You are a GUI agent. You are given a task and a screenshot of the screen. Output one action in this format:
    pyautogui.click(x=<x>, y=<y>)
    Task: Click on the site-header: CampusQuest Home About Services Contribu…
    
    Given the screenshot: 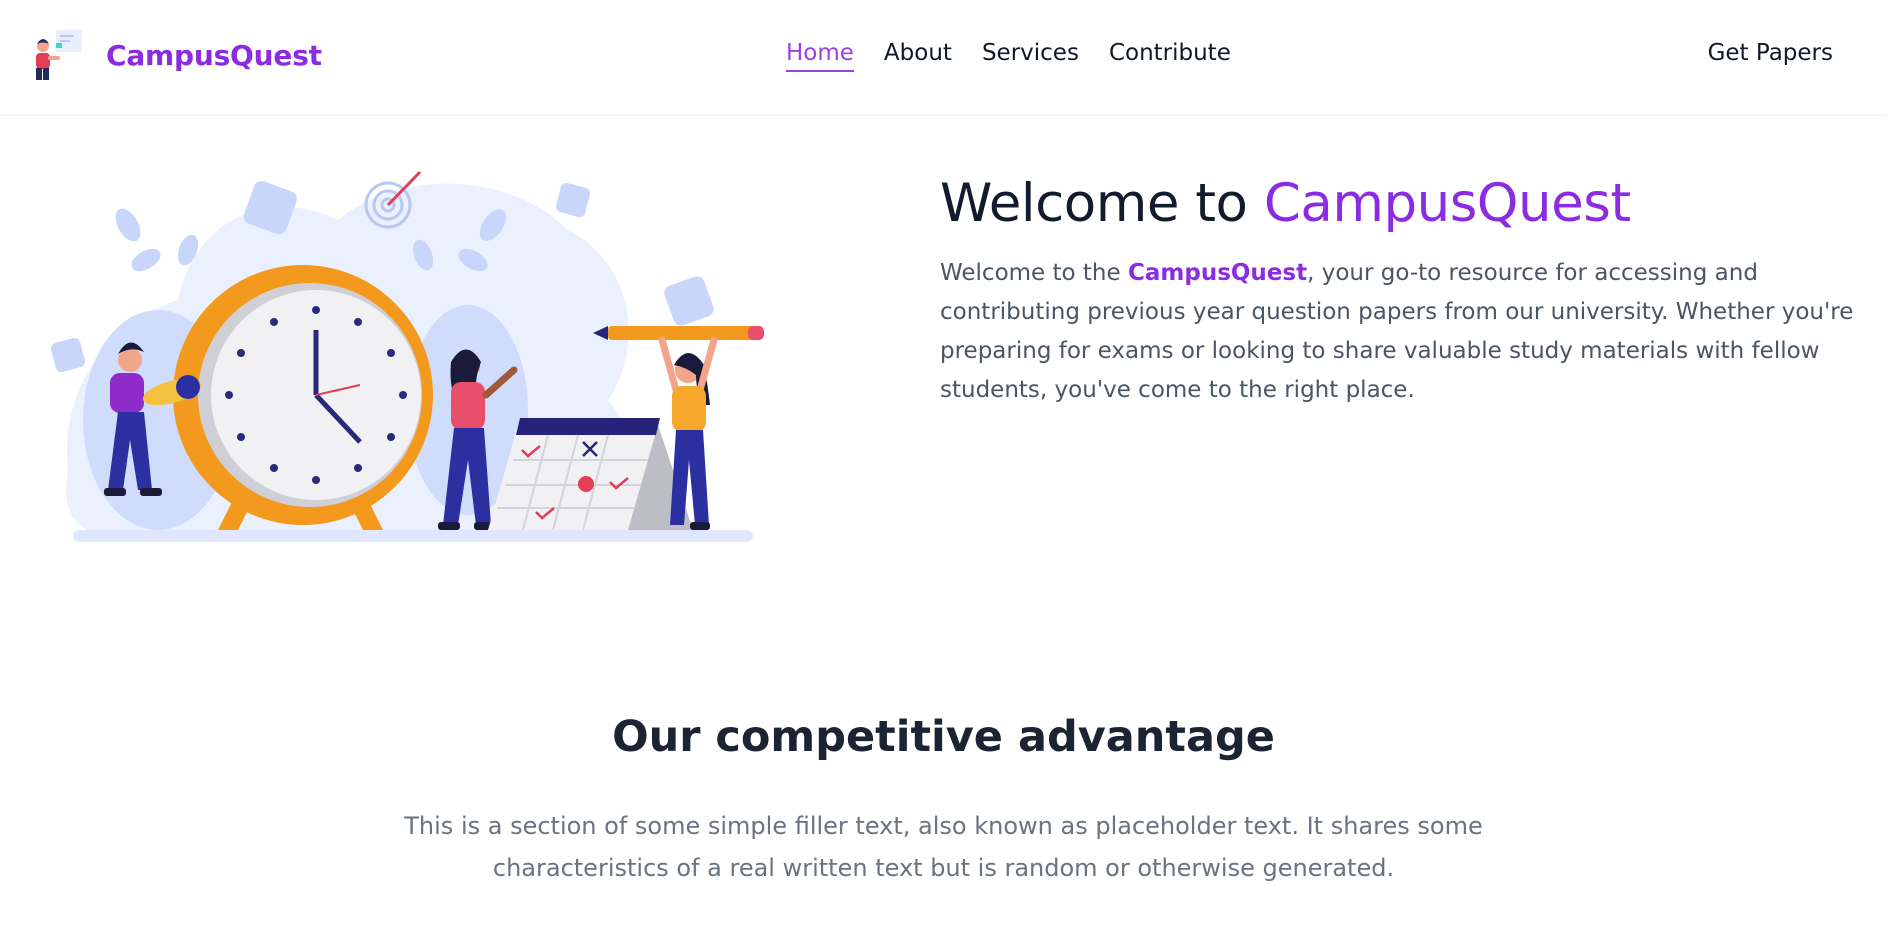 What is the action you would take?
    pyautogui.click(x=943, y=58)
    